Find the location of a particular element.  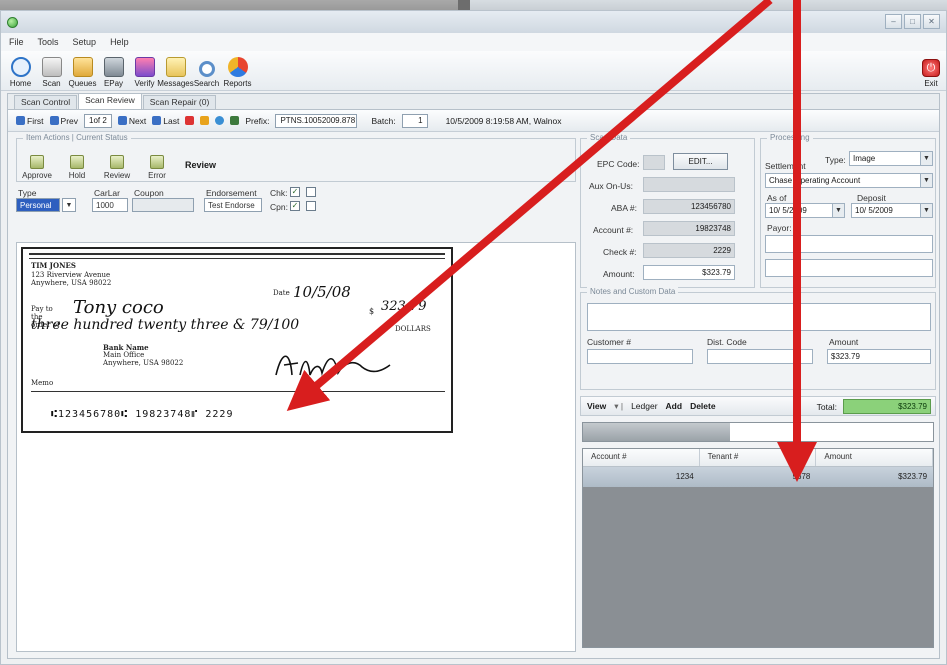

aux-field is located at coordinates (689, 184).